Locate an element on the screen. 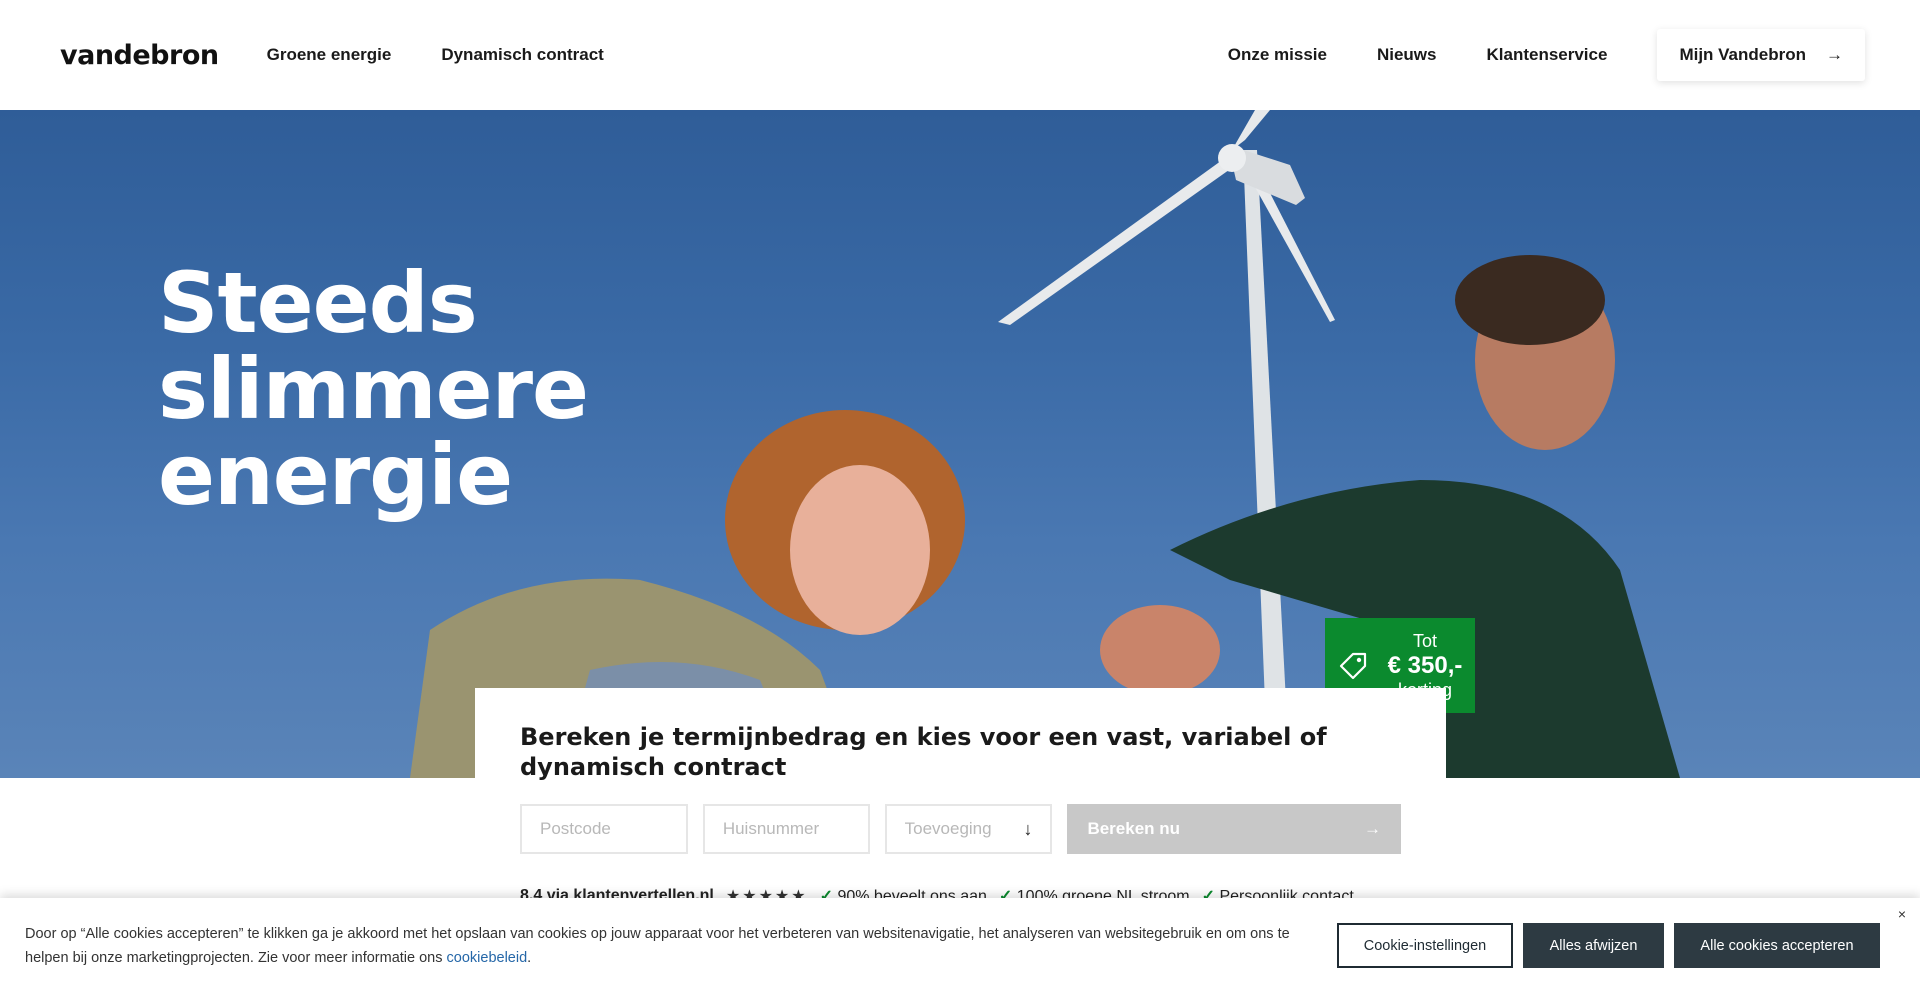 Image resolution: width=1920 pixels, height=993 pixels. badge-line-tot: Tot is located at coordinates (1424, 640).